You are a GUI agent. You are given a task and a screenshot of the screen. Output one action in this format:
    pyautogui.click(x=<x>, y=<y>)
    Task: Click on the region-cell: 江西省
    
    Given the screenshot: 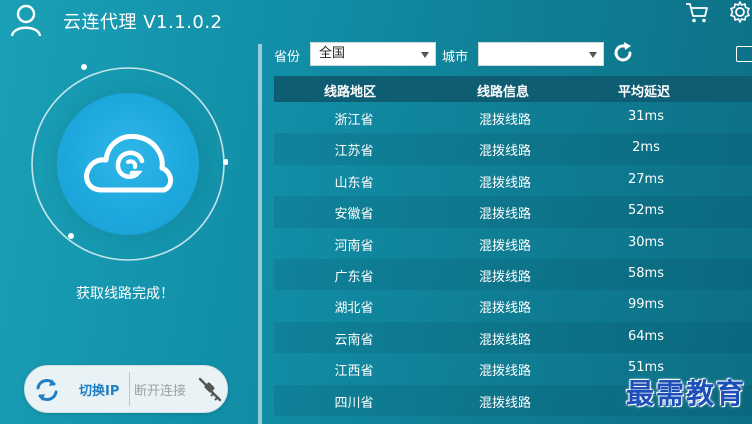 What is the action you would take?
    pyautogui.click(x=354, y=372)
    